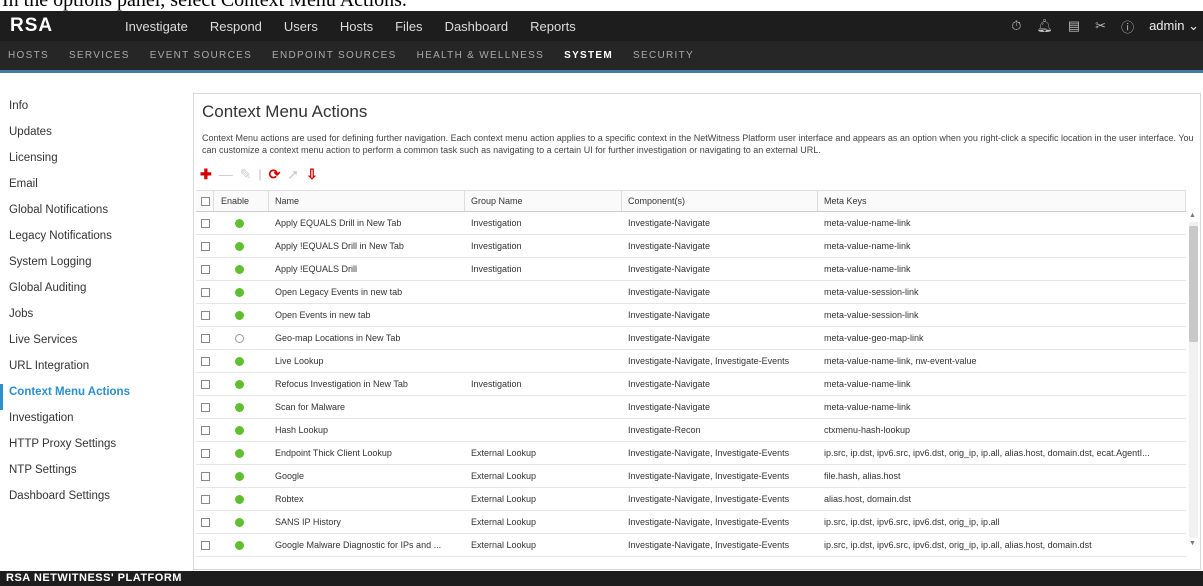  I want to click on edit-icon: ✎, so click(246, 174).